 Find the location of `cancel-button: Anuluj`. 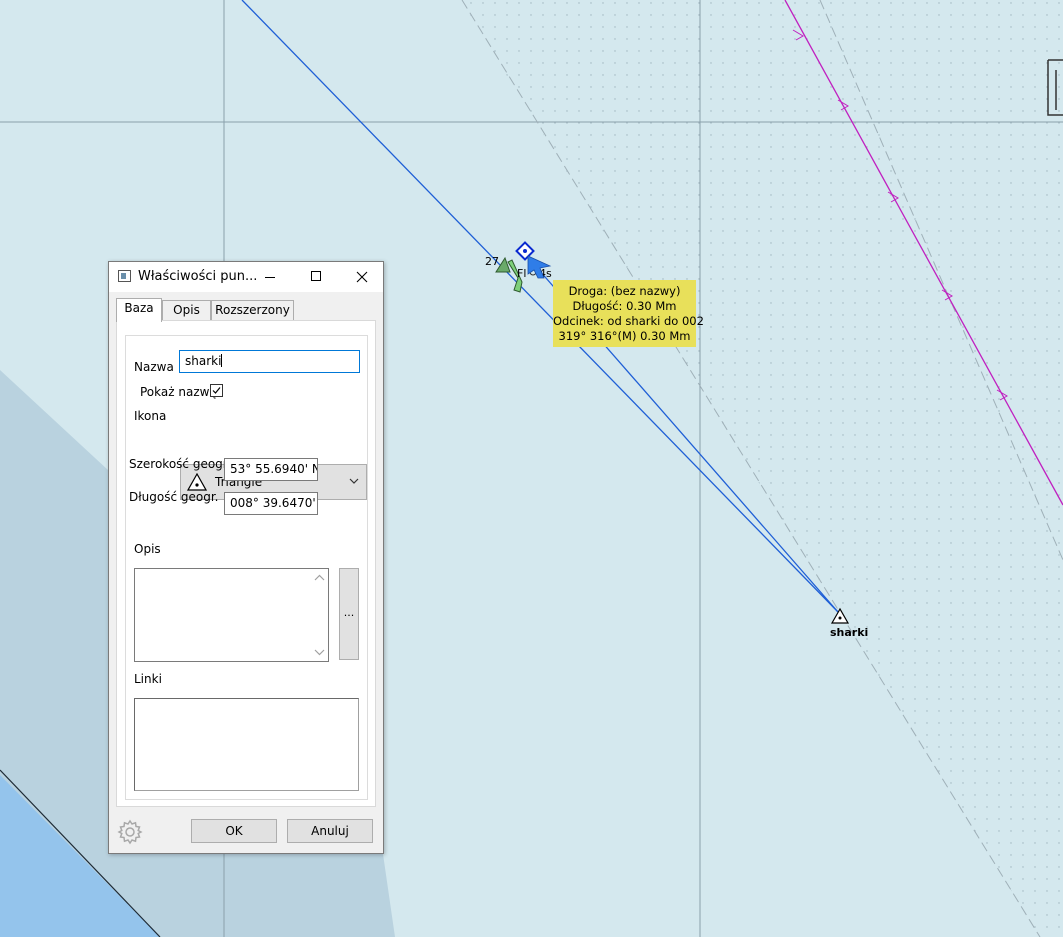

cancel-button: Anuluj is located at coordinates (330, 831).